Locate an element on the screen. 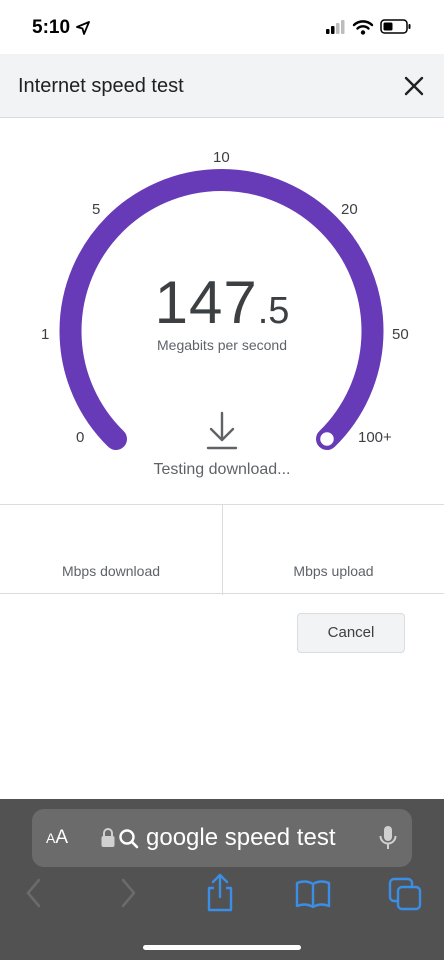 The height and width of the screenshot is (960, 444). download-result: Mbps download is located at coordinates (111, 550).